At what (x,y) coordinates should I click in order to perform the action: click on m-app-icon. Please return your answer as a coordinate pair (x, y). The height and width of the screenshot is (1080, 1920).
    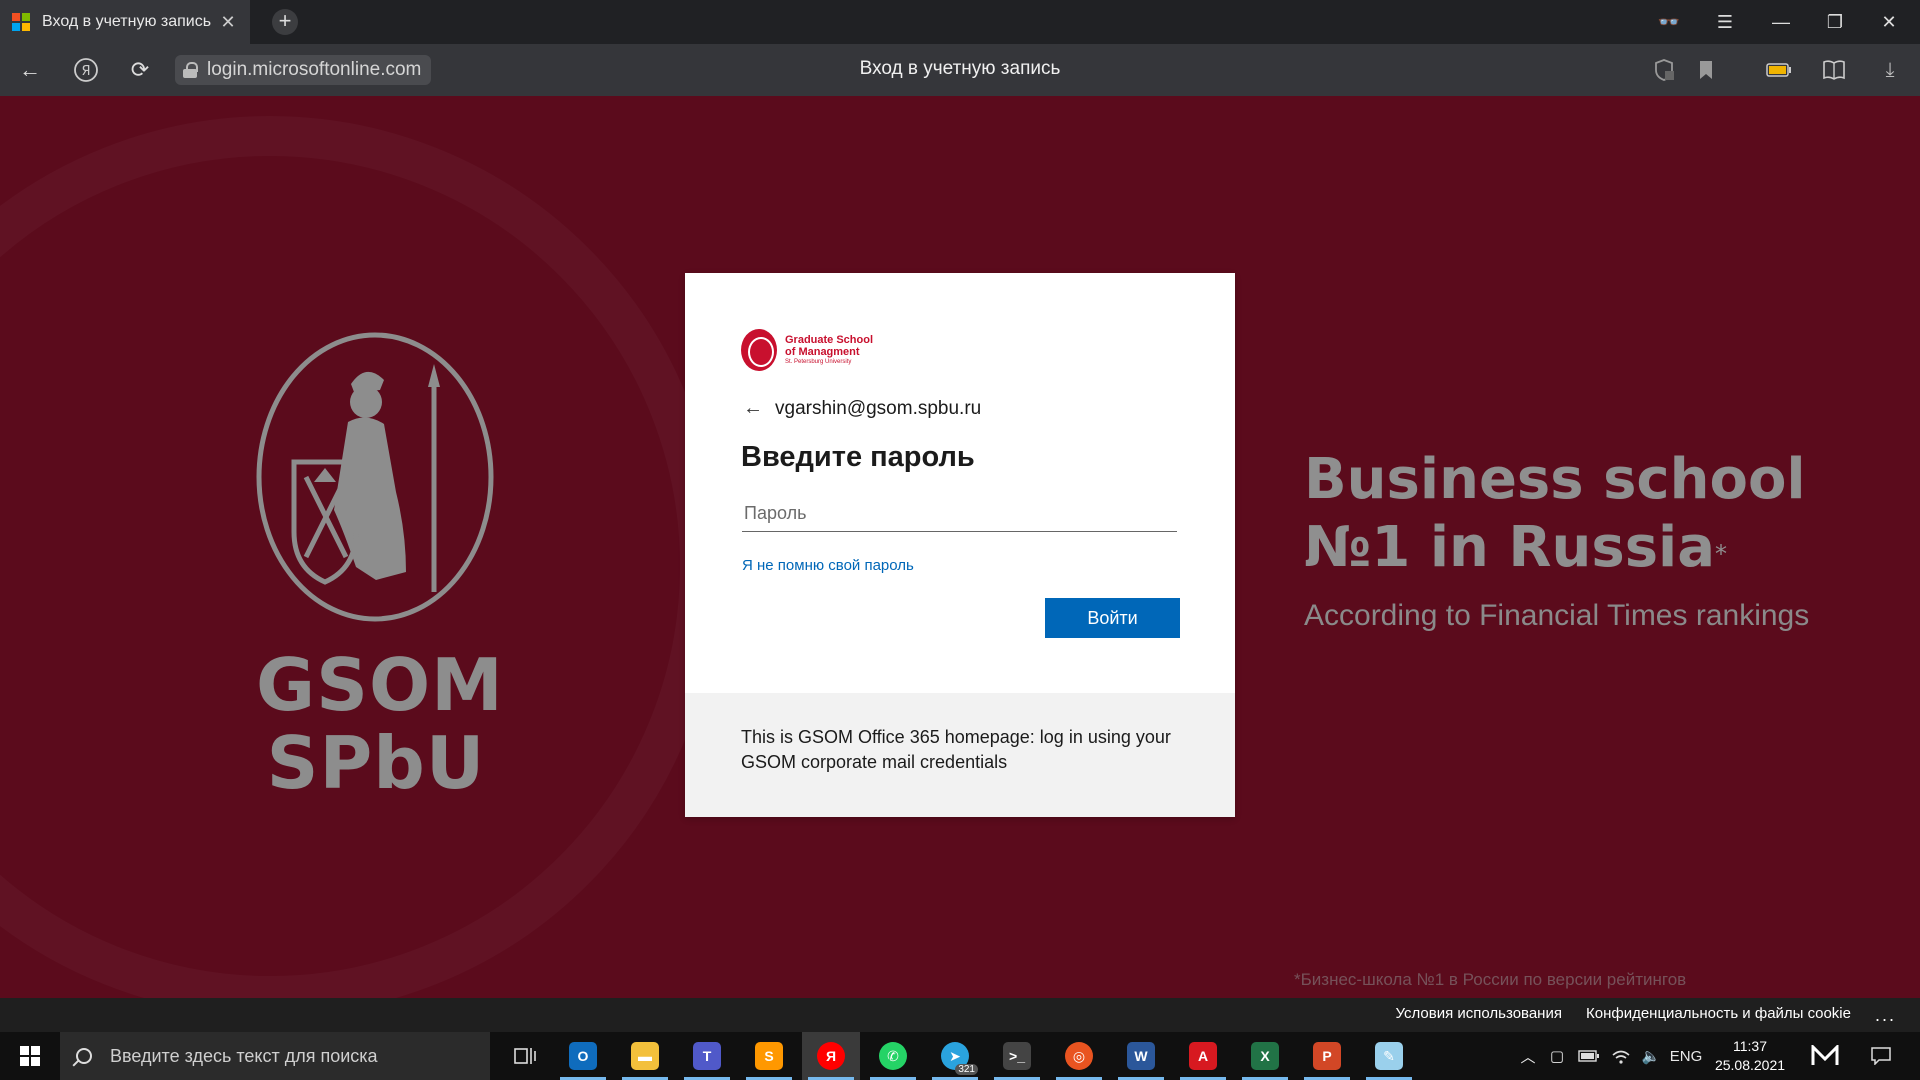
    Looking at the image, I should click on (1825, 1056).